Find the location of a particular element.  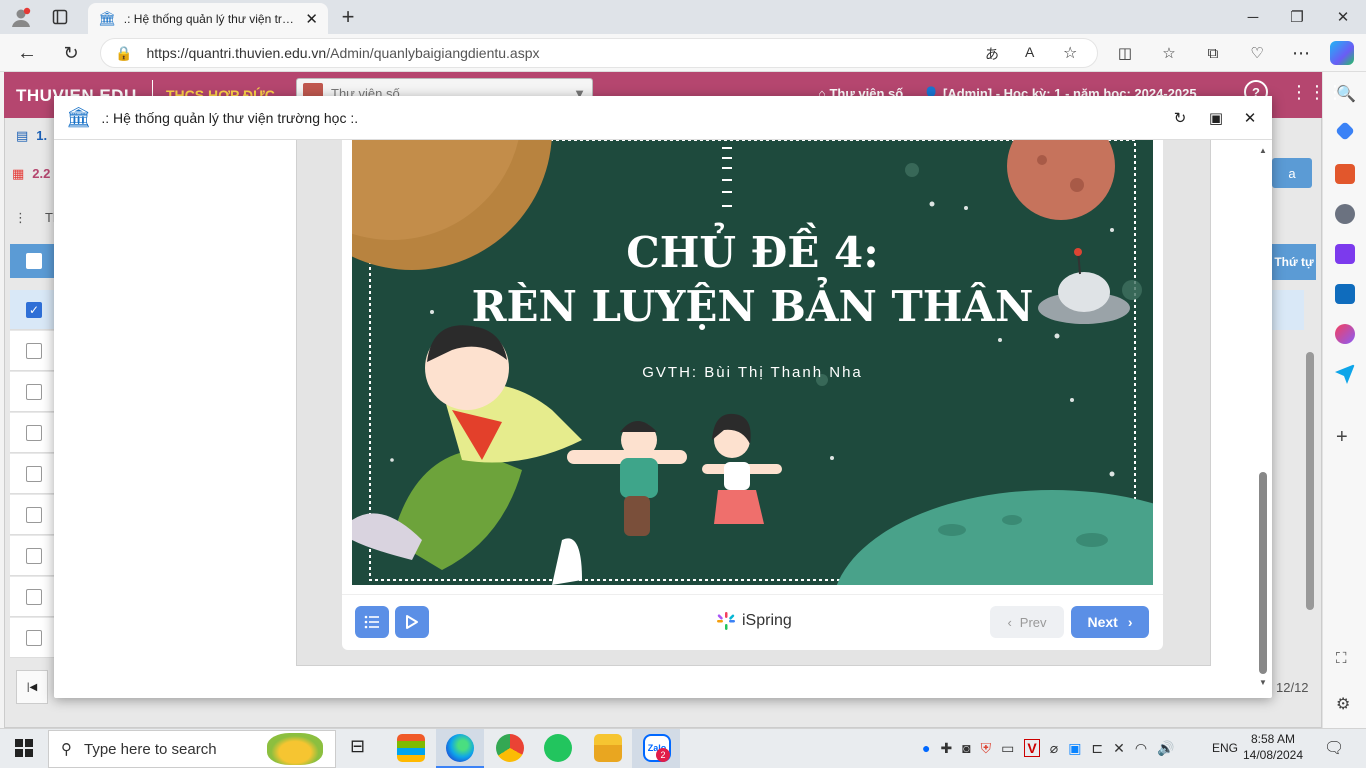

modal-maximize-icon: ▣ is located at coordinates (1216, 118).